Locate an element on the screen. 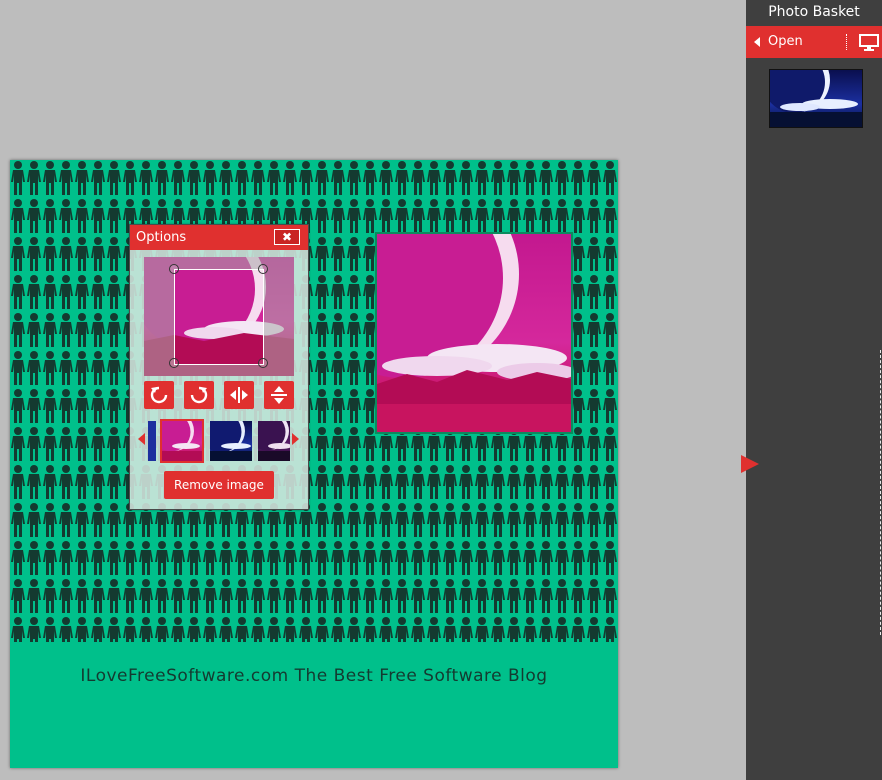 The image size is (882, 780). filter-thumbnail-pink is located at coordinates (182, 441).